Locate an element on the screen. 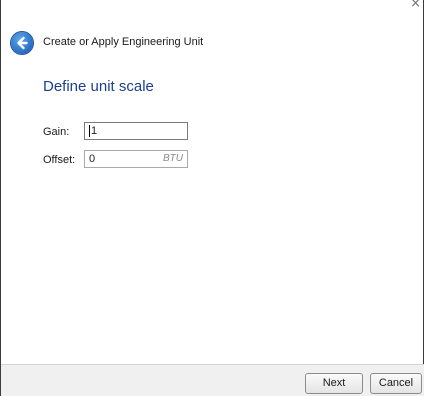  offset-label: Offset: is located at coordinates (59, 160).